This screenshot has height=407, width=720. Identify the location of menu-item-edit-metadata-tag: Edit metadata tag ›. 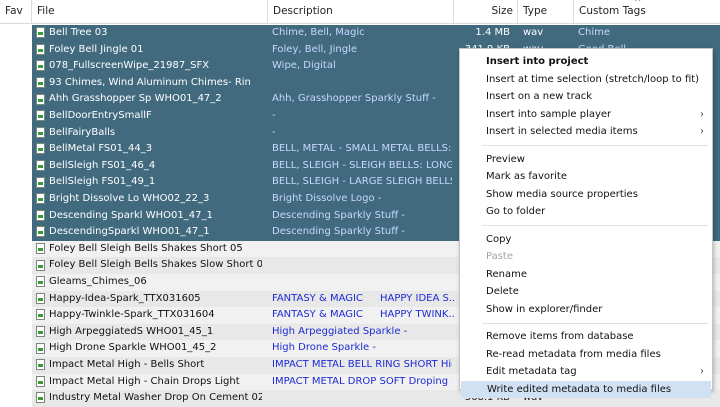
(586, 371).